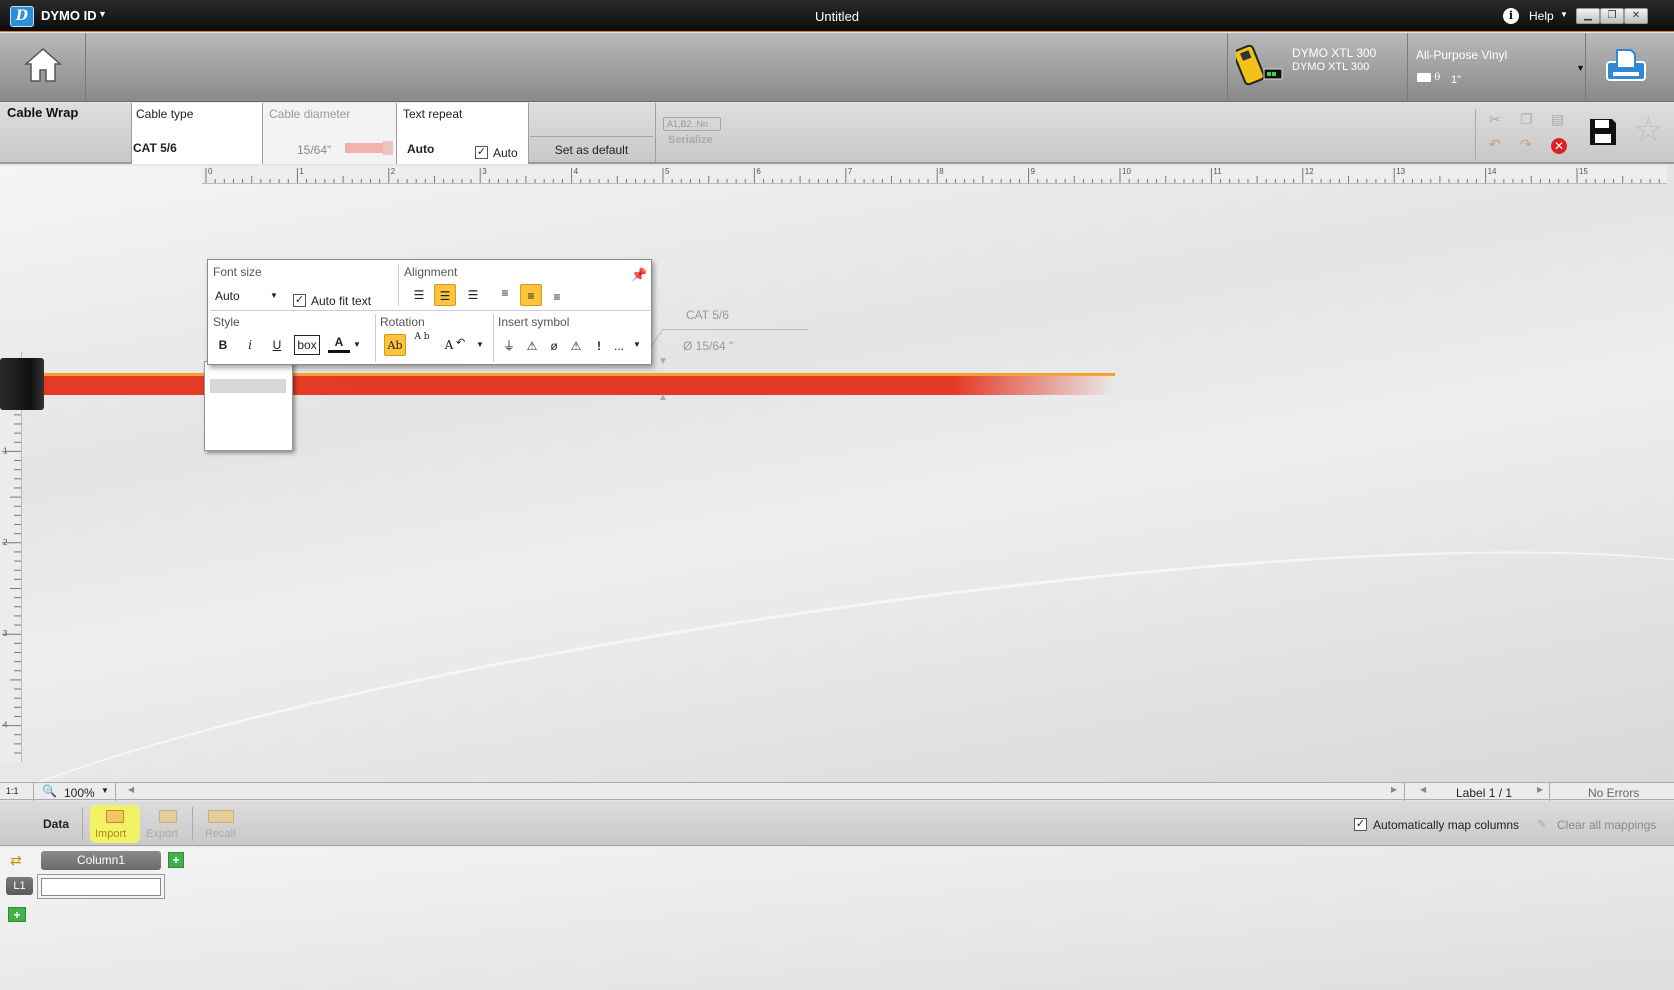 This screenshot has width=1674, height=990. What do you see at coordinates (433, 114) in the screenshot?
I see `text-repeat-heading: Text repeat` at bounding box center [433, 114].